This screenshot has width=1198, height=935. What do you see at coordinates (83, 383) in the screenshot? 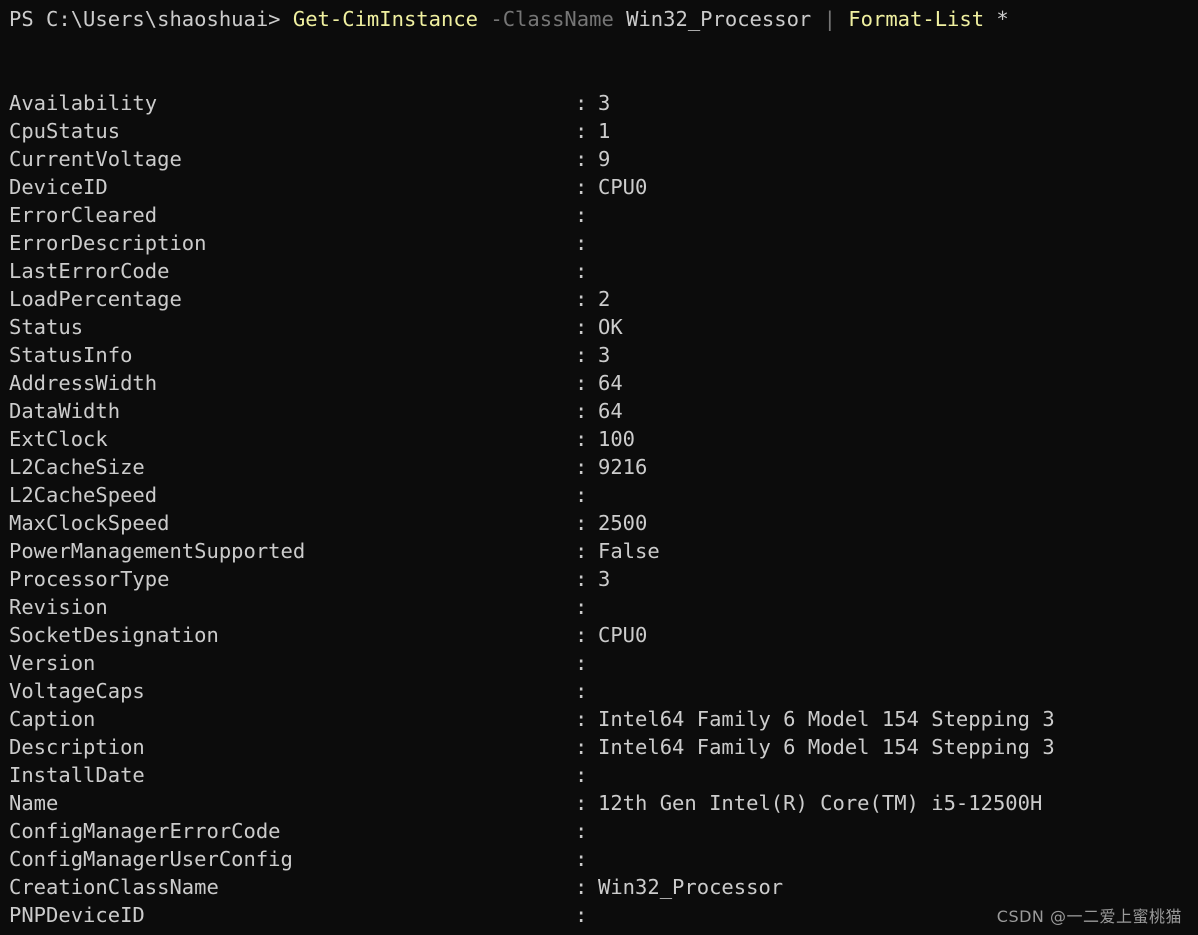
I see `property-name: AddressWidth` at bounding box center [83, 383].